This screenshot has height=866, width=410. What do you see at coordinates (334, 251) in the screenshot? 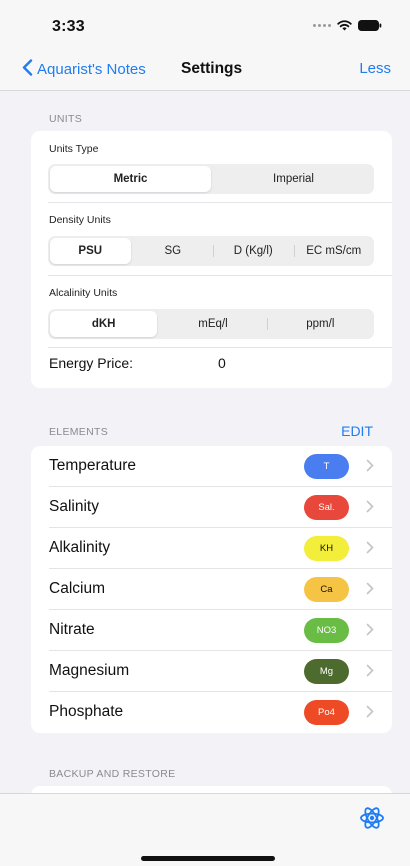
I see `segment-ec-mscm: EC mS/cm` at bounding box center [334, 251].